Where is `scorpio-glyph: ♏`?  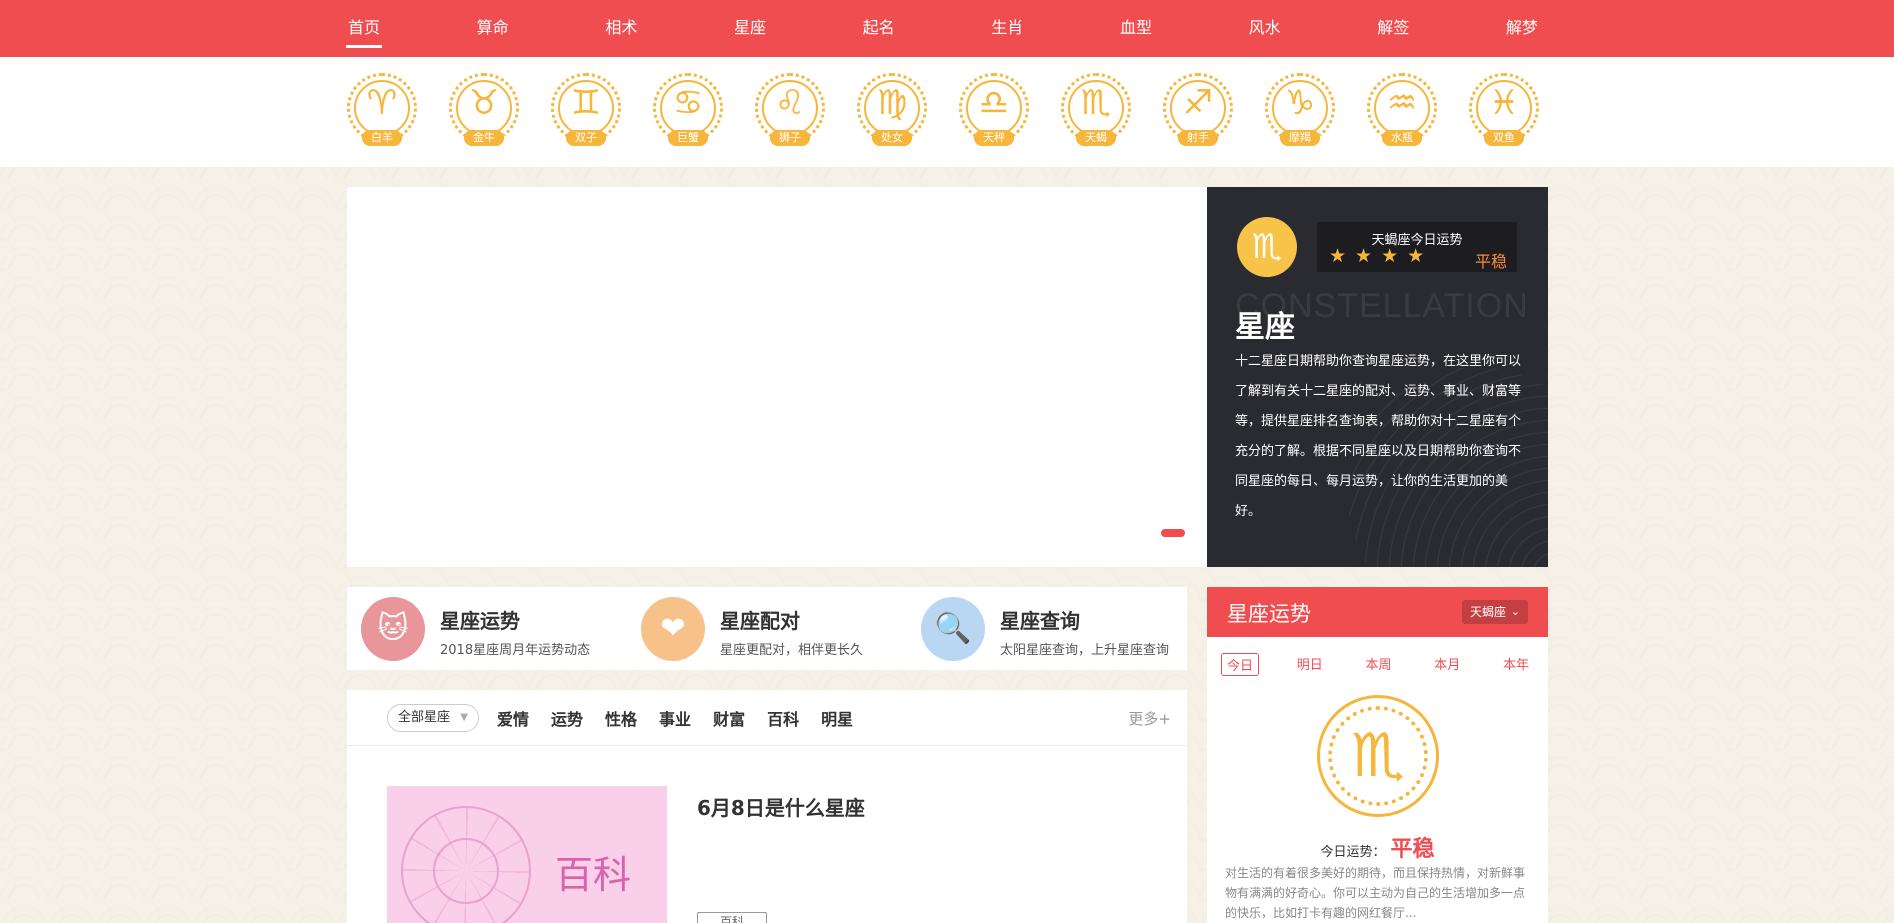
scorpio-glyph: ♏ is located at coordinates (1378, 756).